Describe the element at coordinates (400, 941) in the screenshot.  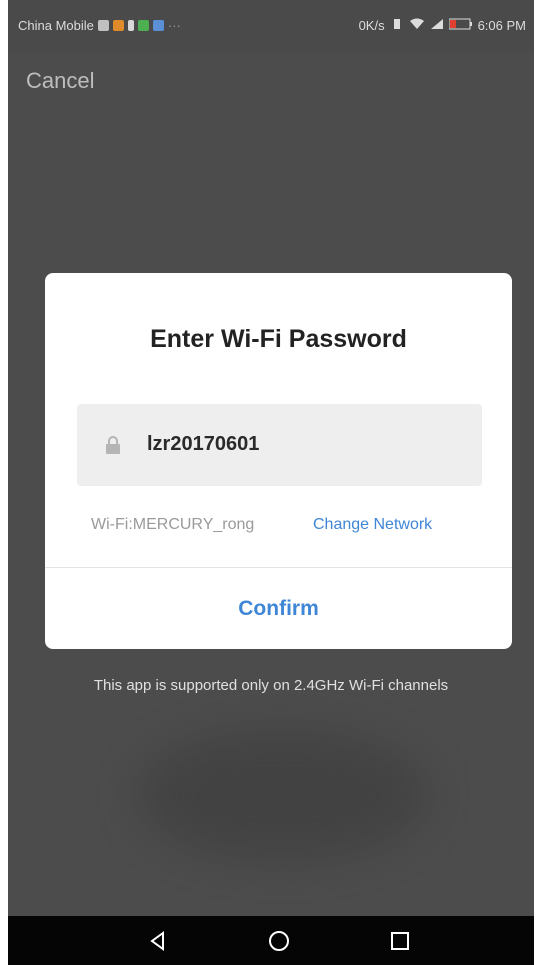
I see `recents-square-icon` at that location.